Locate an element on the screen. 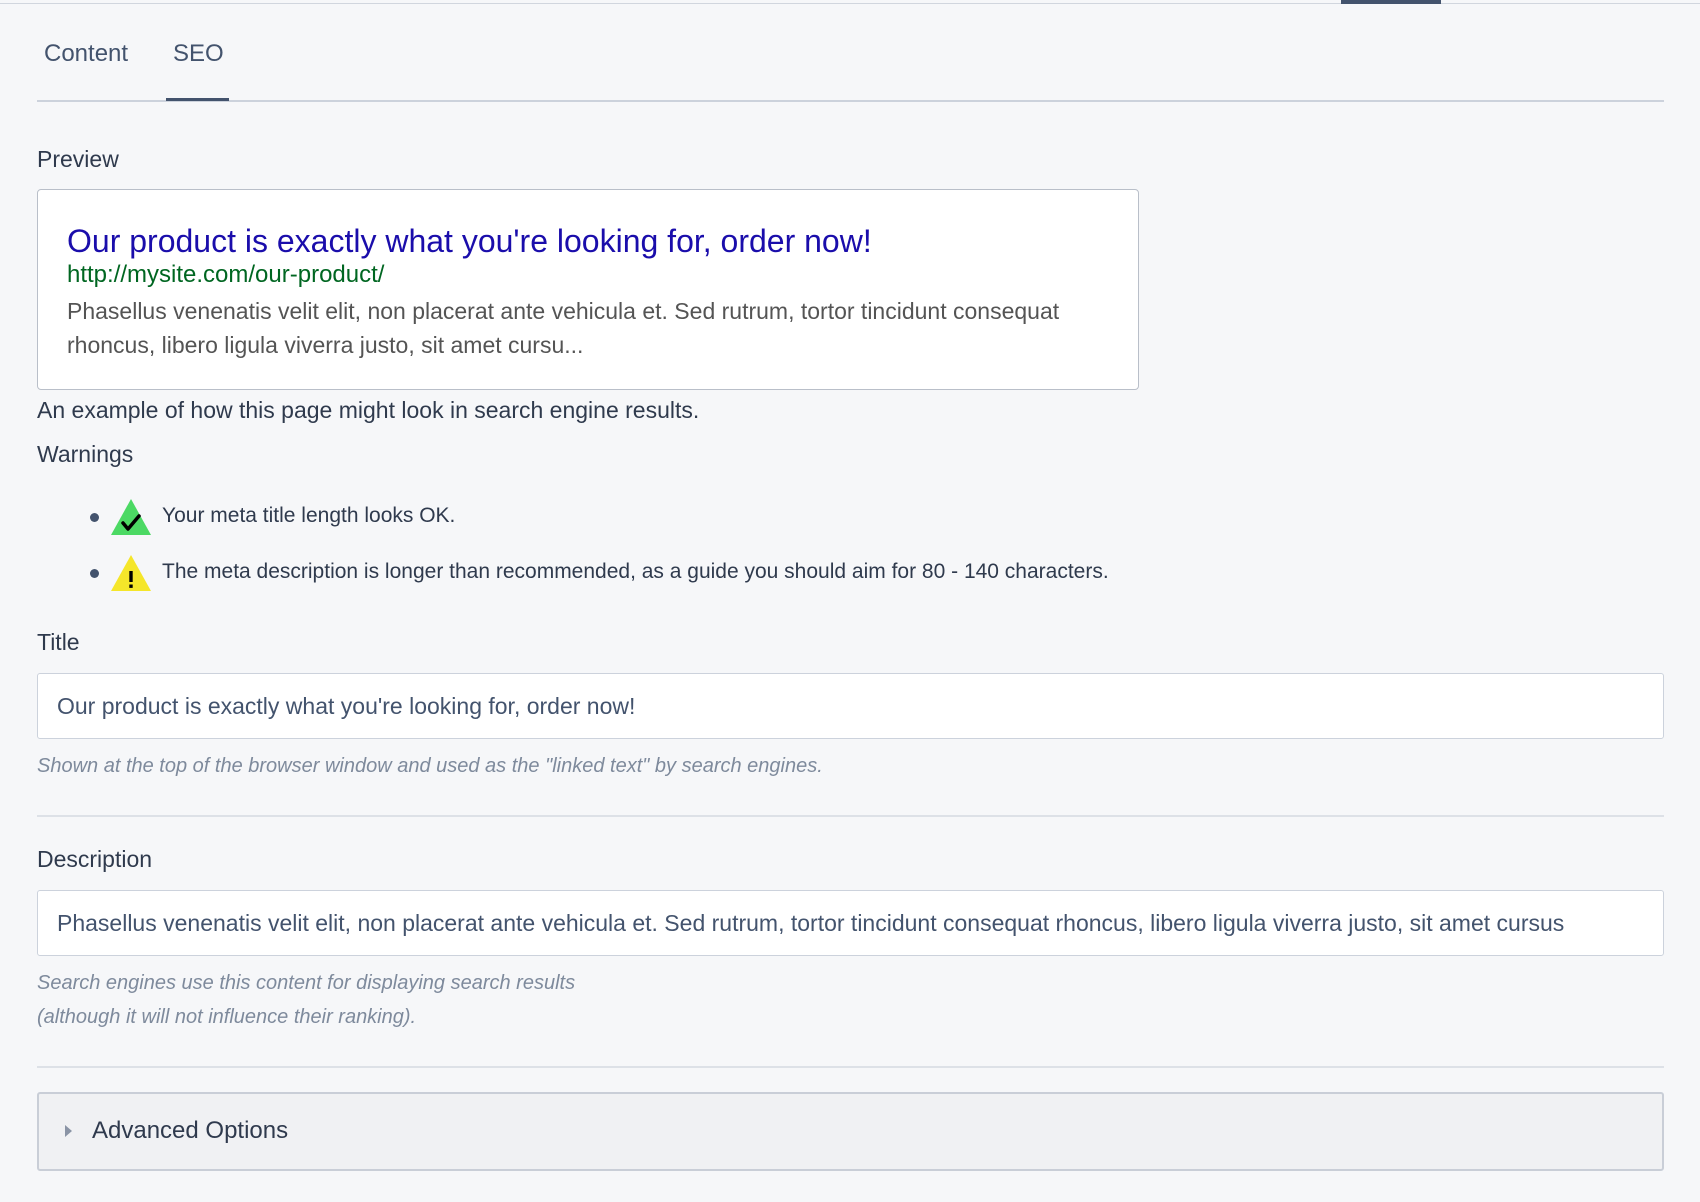  preview-label: Preview is located at coordinates (78, 159).